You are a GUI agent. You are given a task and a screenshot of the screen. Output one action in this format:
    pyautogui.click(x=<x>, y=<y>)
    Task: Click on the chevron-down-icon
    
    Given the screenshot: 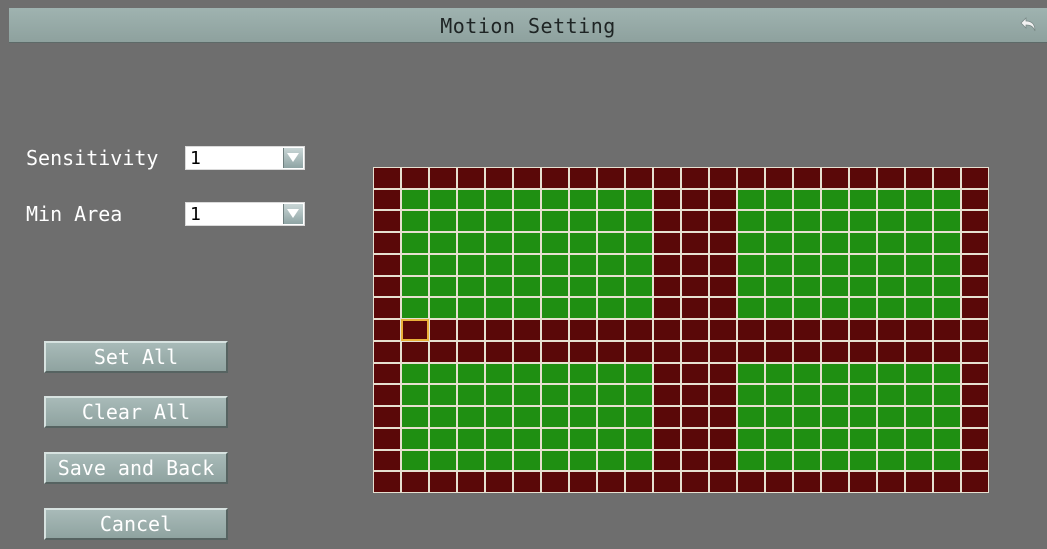 What is the action you would take?
    pyautogui.click(x=293, y=158)
    